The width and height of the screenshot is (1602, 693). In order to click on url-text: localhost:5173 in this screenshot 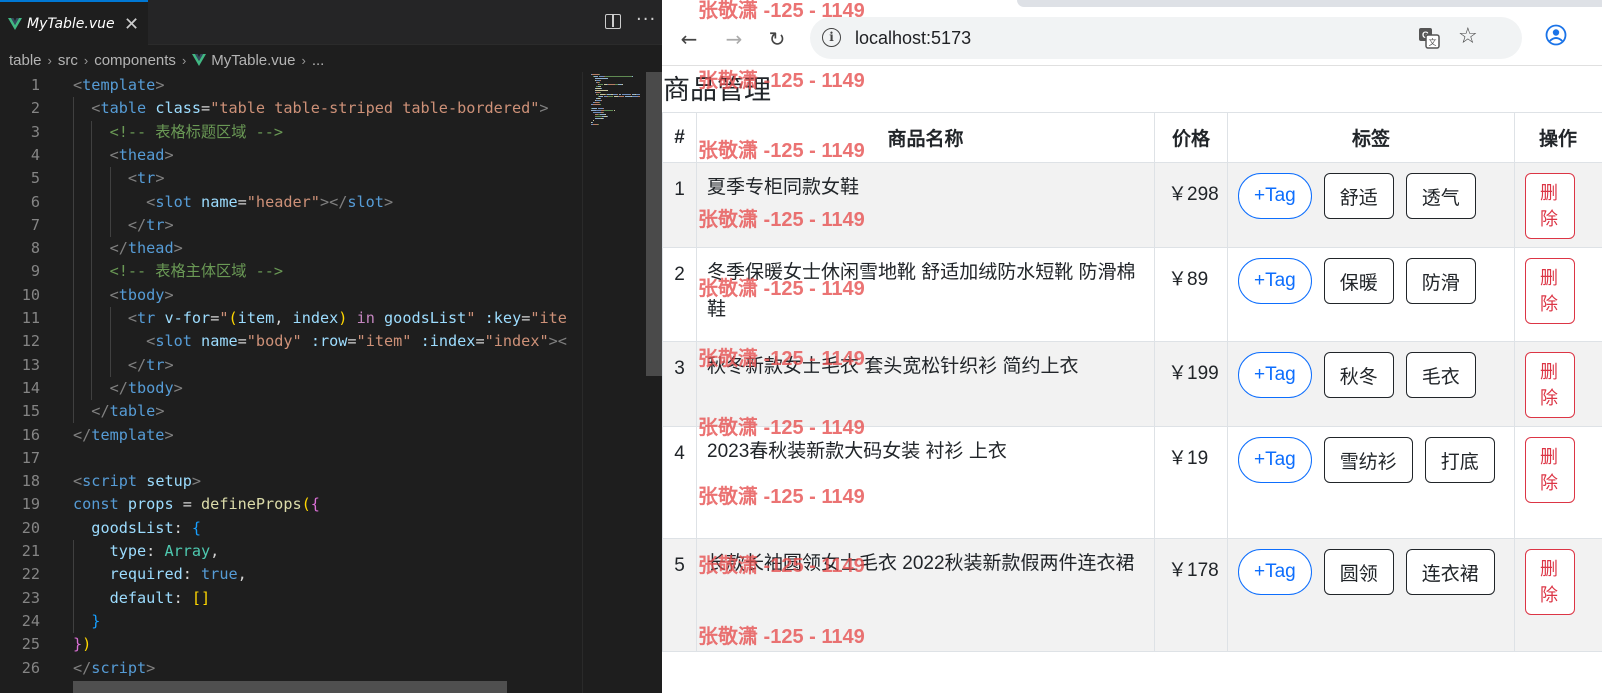, I will do `click(913, 38)`.